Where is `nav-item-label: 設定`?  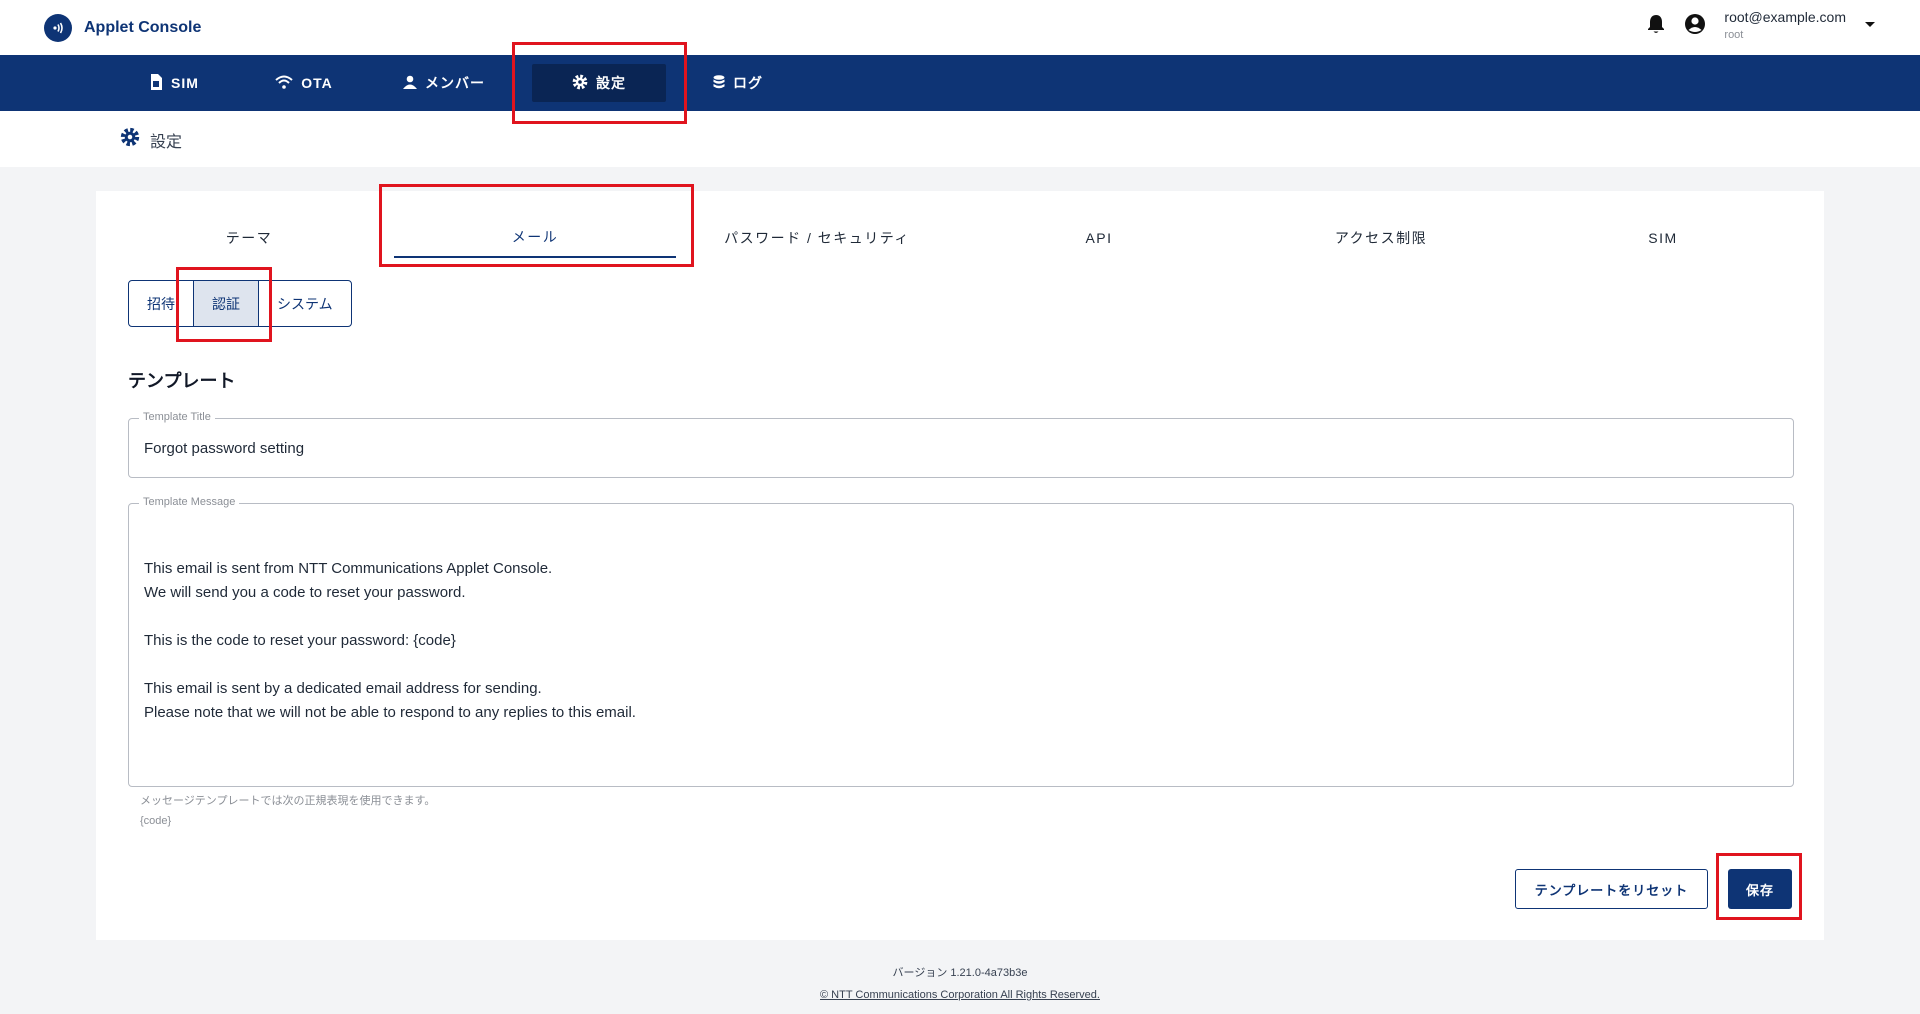
nav-item-label: 設定 is located at coordinates (611, 83).